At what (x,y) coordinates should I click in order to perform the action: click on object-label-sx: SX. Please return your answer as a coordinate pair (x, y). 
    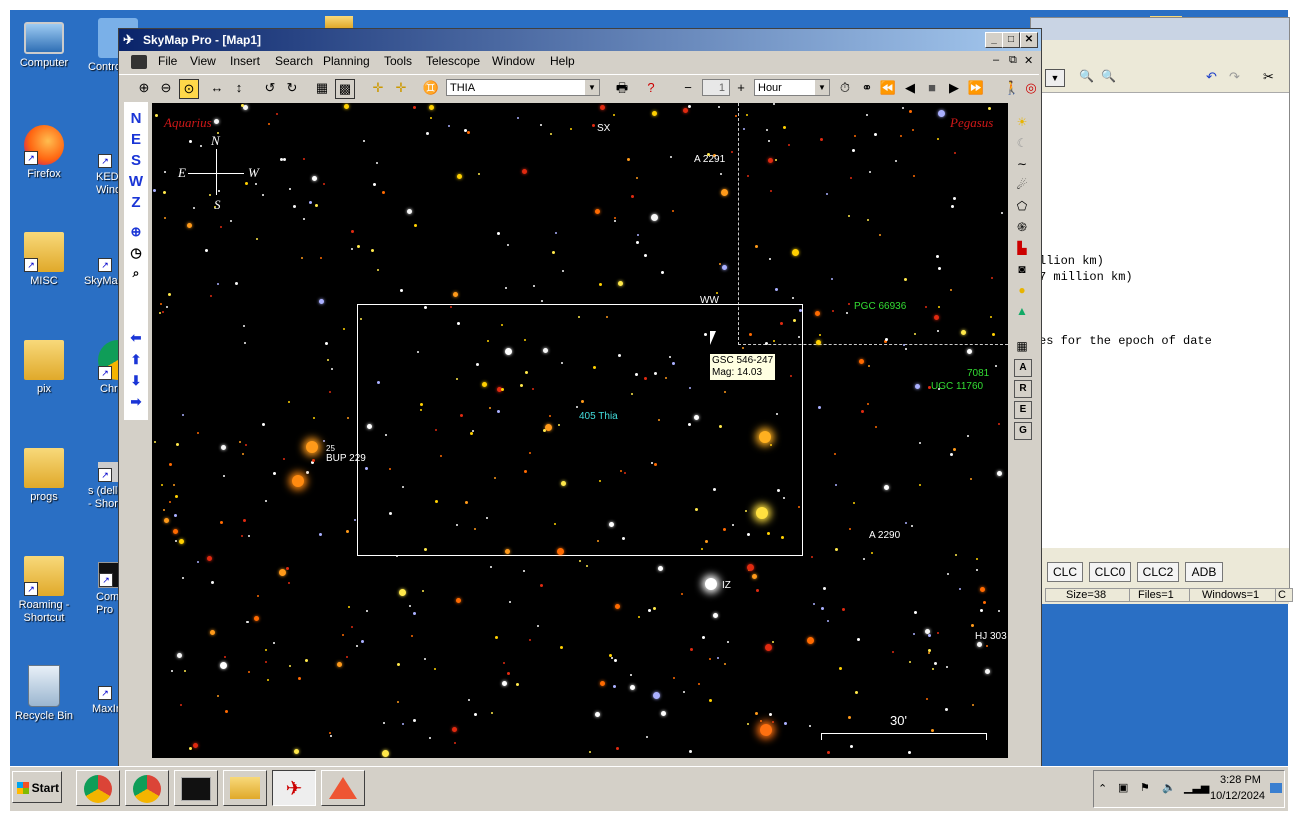
    Looking at the image, I should click on (603, 128).